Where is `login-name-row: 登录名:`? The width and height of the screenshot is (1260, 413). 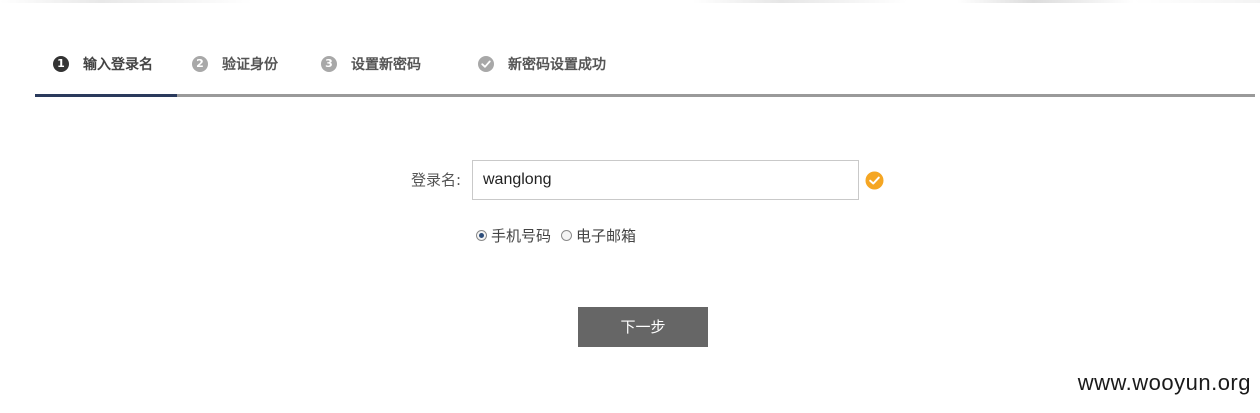
login-name-row: 登录名: is located at coordinates (630, 180).